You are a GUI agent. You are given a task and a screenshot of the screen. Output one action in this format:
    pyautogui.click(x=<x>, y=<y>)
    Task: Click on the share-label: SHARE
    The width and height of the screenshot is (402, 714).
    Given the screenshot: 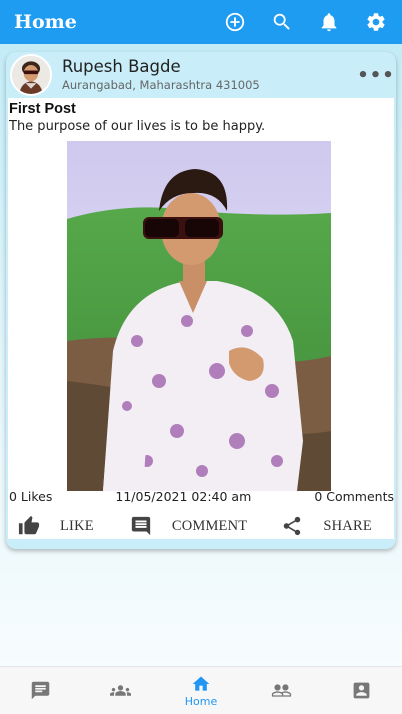 What is the action you would take?
    pyautogui.click(x=347, y=525)
    